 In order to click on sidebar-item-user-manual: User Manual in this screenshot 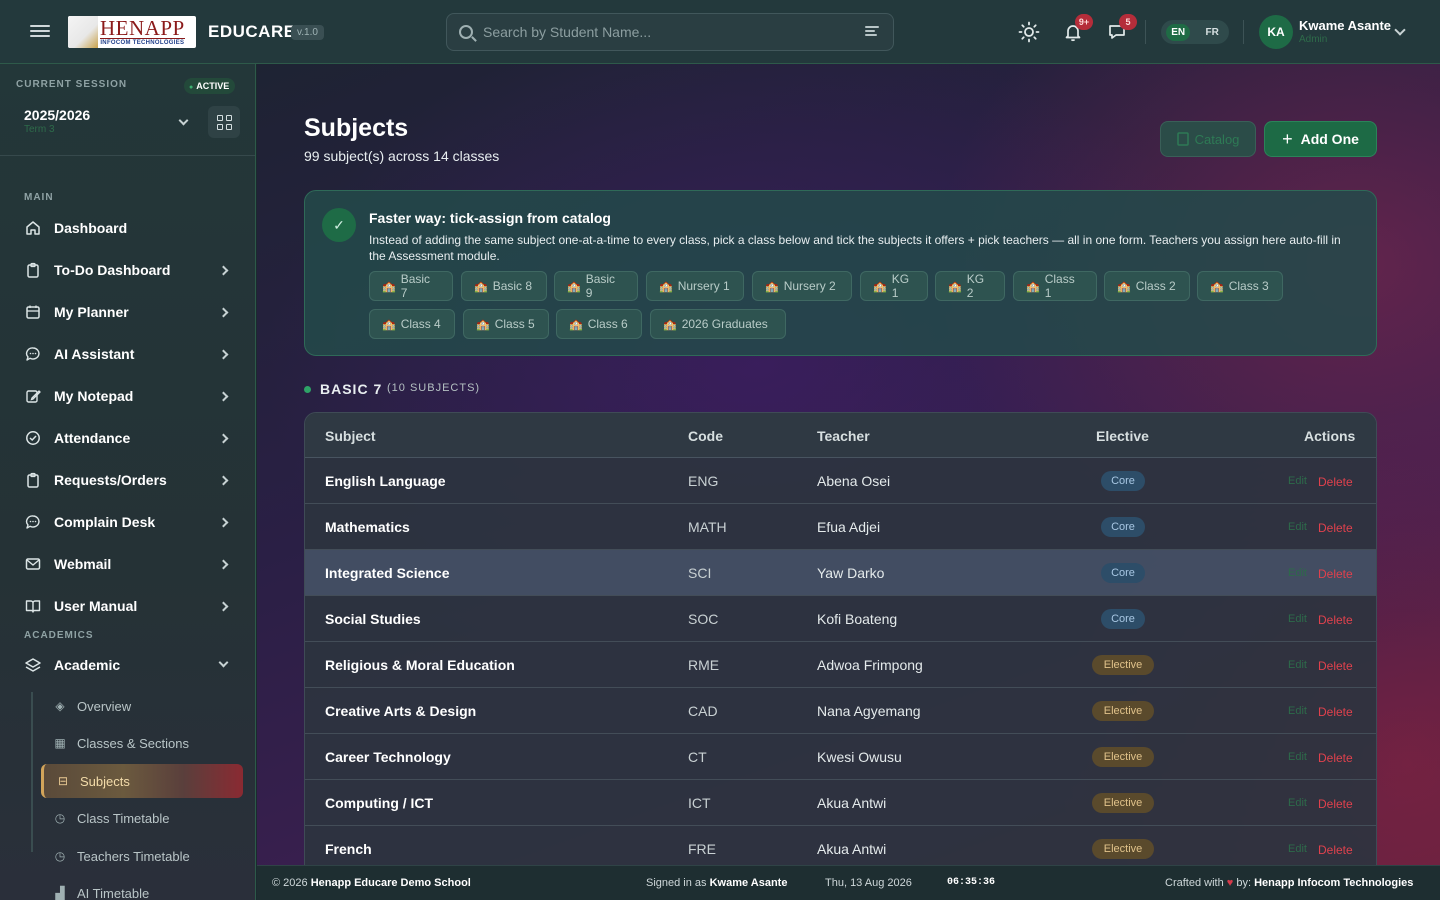, I will do `click(128, 606)`.